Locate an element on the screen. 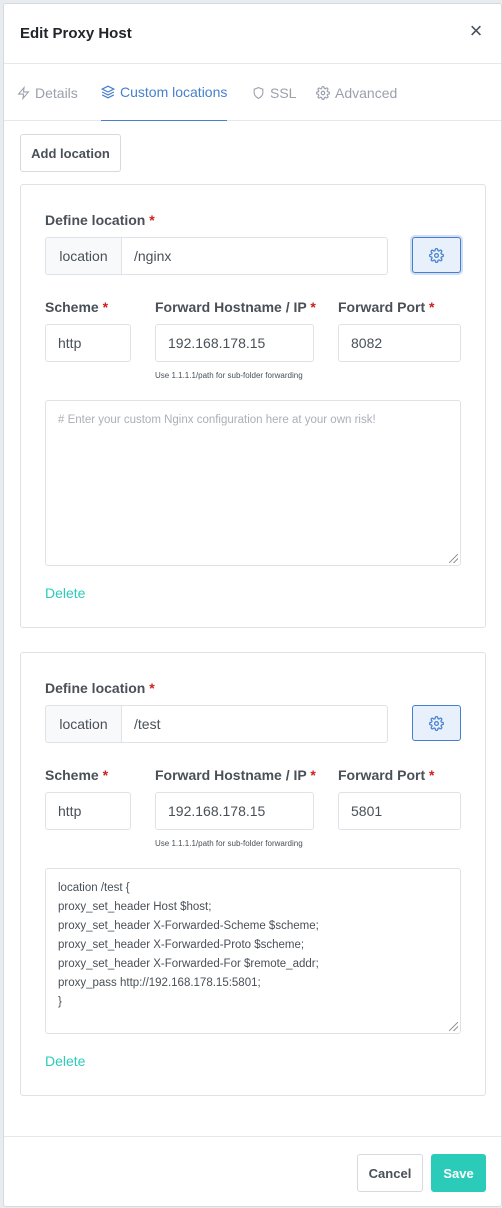 This screenshot has height=1208, width=502. config-line: location /test { is located at coordinates (94, 888).